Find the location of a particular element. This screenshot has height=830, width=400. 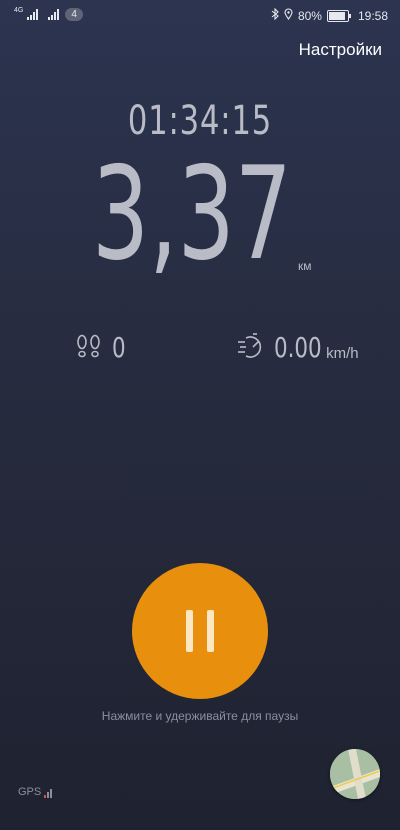

status-left: 4G 4 is located at coordinates (48, 14).